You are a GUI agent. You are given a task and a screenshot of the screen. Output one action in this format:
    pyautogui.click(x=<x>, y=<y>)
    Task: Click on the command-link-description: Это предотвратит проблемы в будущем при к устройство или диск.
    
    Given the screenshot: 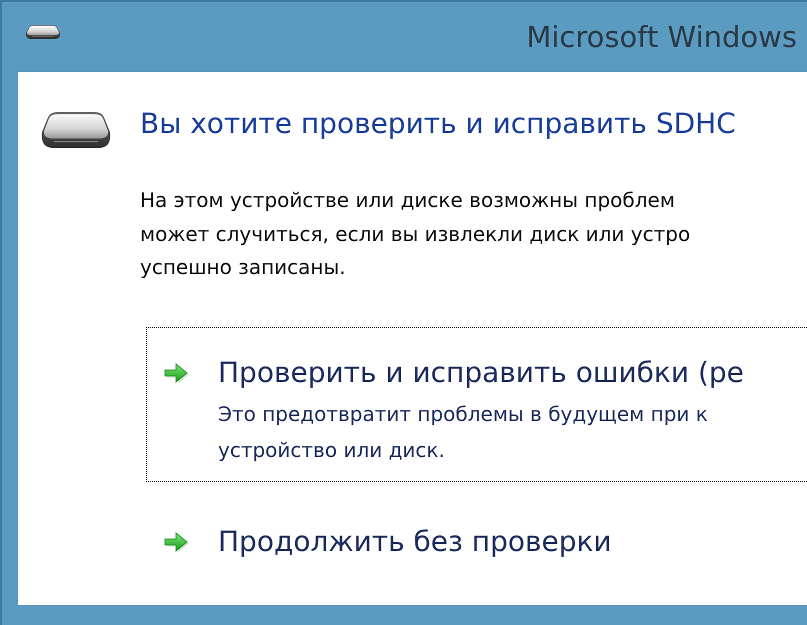 What is the action you would take?
    pyautogui.click(x=463, y=432)
    